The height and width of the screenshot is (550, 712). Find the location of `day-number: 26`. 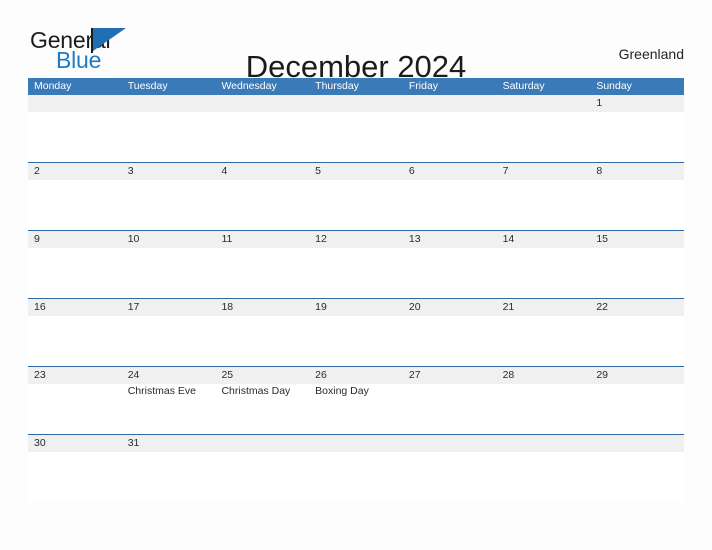

day-number: 26 is located at coordinates (356, 375).